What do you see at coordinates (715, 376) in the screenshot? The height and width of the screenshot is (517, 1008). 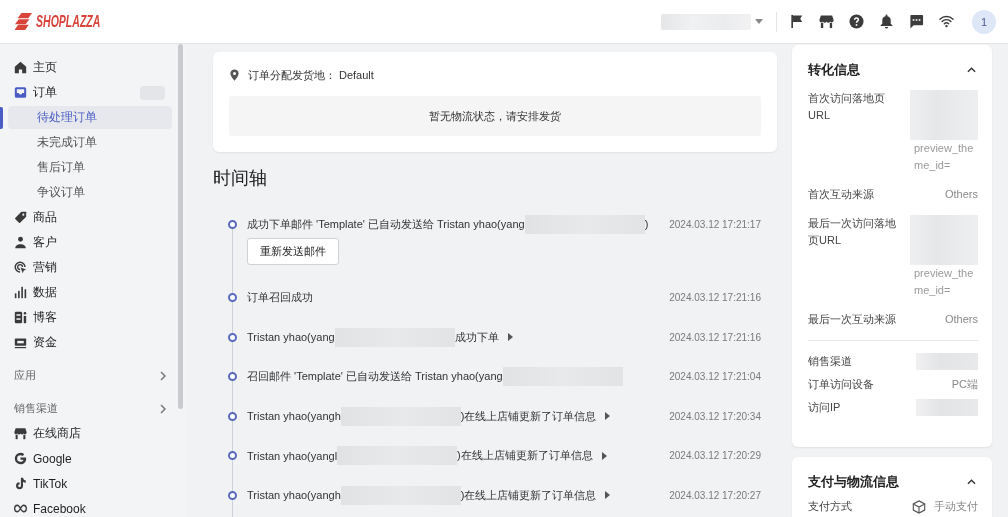 I see `event-time: 2024.03.12 17:21:04` at bounding box center [715, 376].